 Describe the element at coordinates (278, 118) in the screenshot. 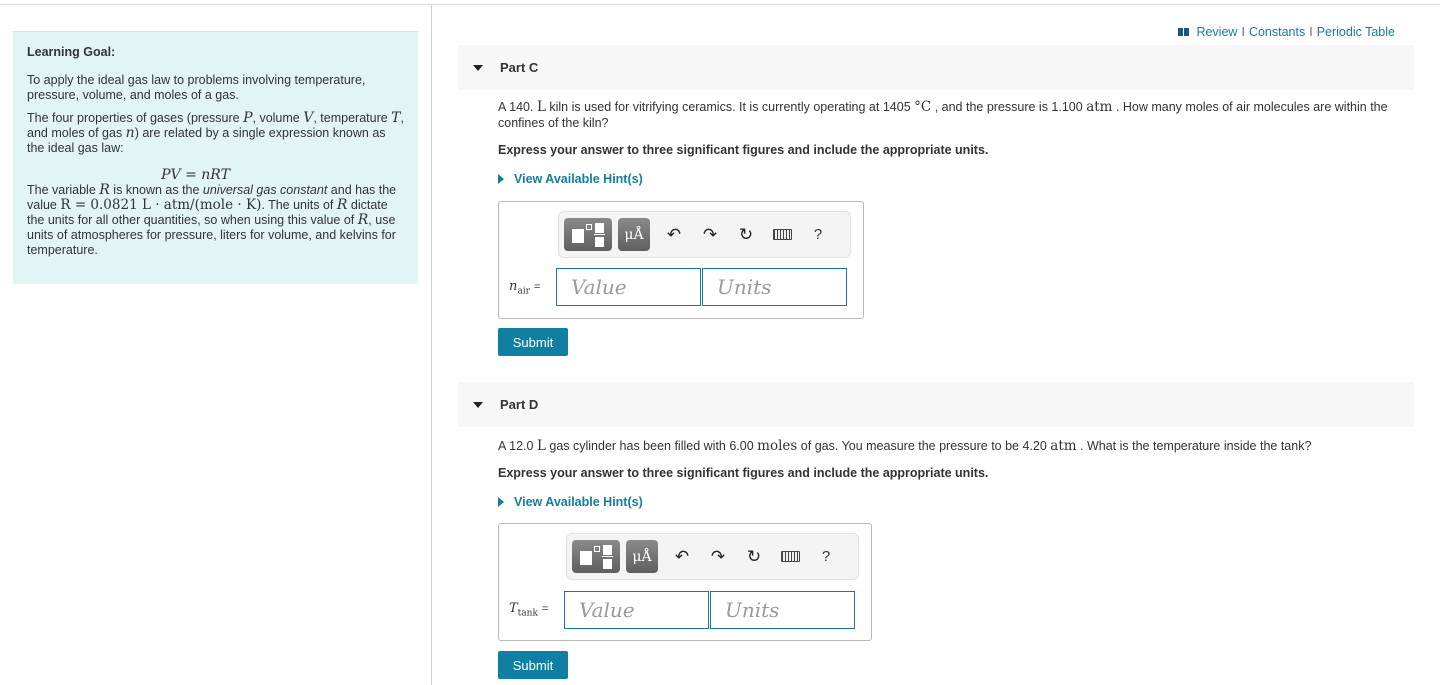

I see `text: , volume` at that location.